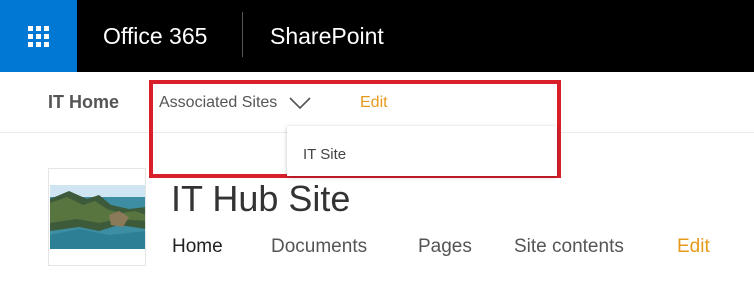 The width and height of the screenshot is (754, 303). I want to click on site-nav-pages: Pages, so click(445, 247).